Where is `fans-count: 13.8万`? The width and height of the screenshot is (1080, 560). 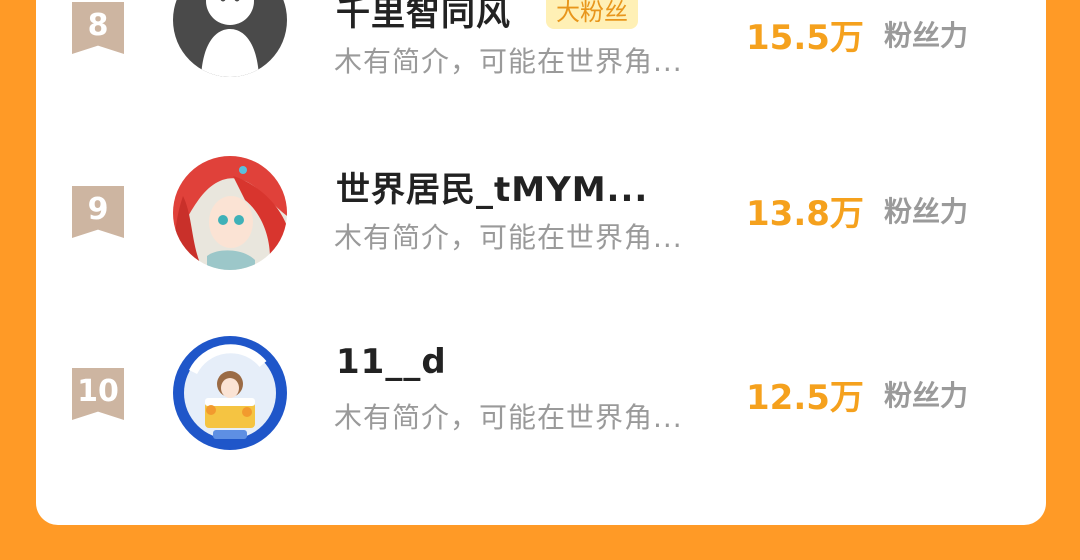
fans-count: 13.8万 is located at coordinates (805, 214).